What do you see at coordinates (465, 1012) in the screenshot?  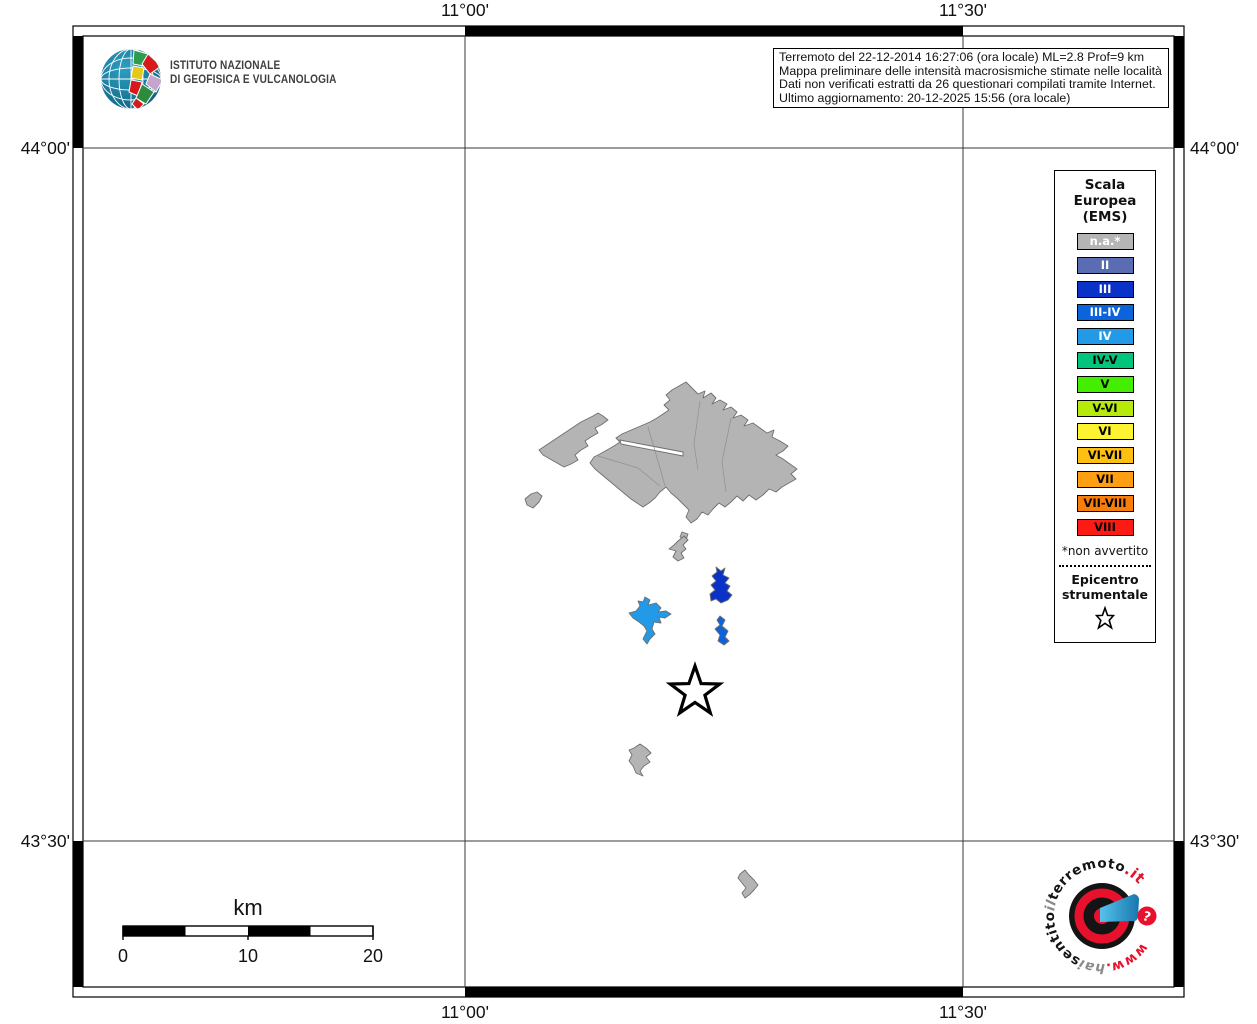 I see `lon-label-bottom-left: 11°00'` at bounding box center [465, 1012].